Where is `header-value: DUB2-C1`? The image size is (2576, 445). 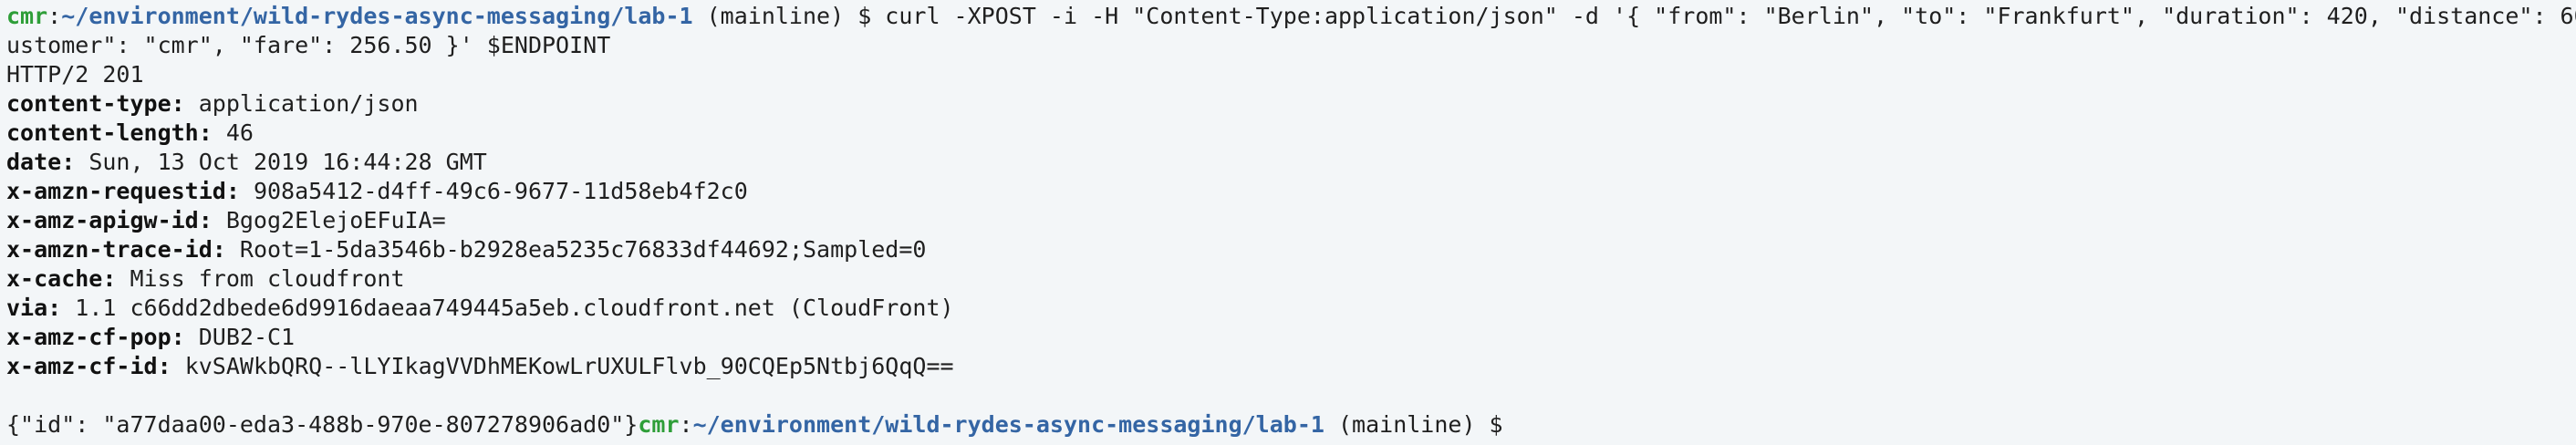
header-value: DUB2-C1 is located at coordinates (240, 337).